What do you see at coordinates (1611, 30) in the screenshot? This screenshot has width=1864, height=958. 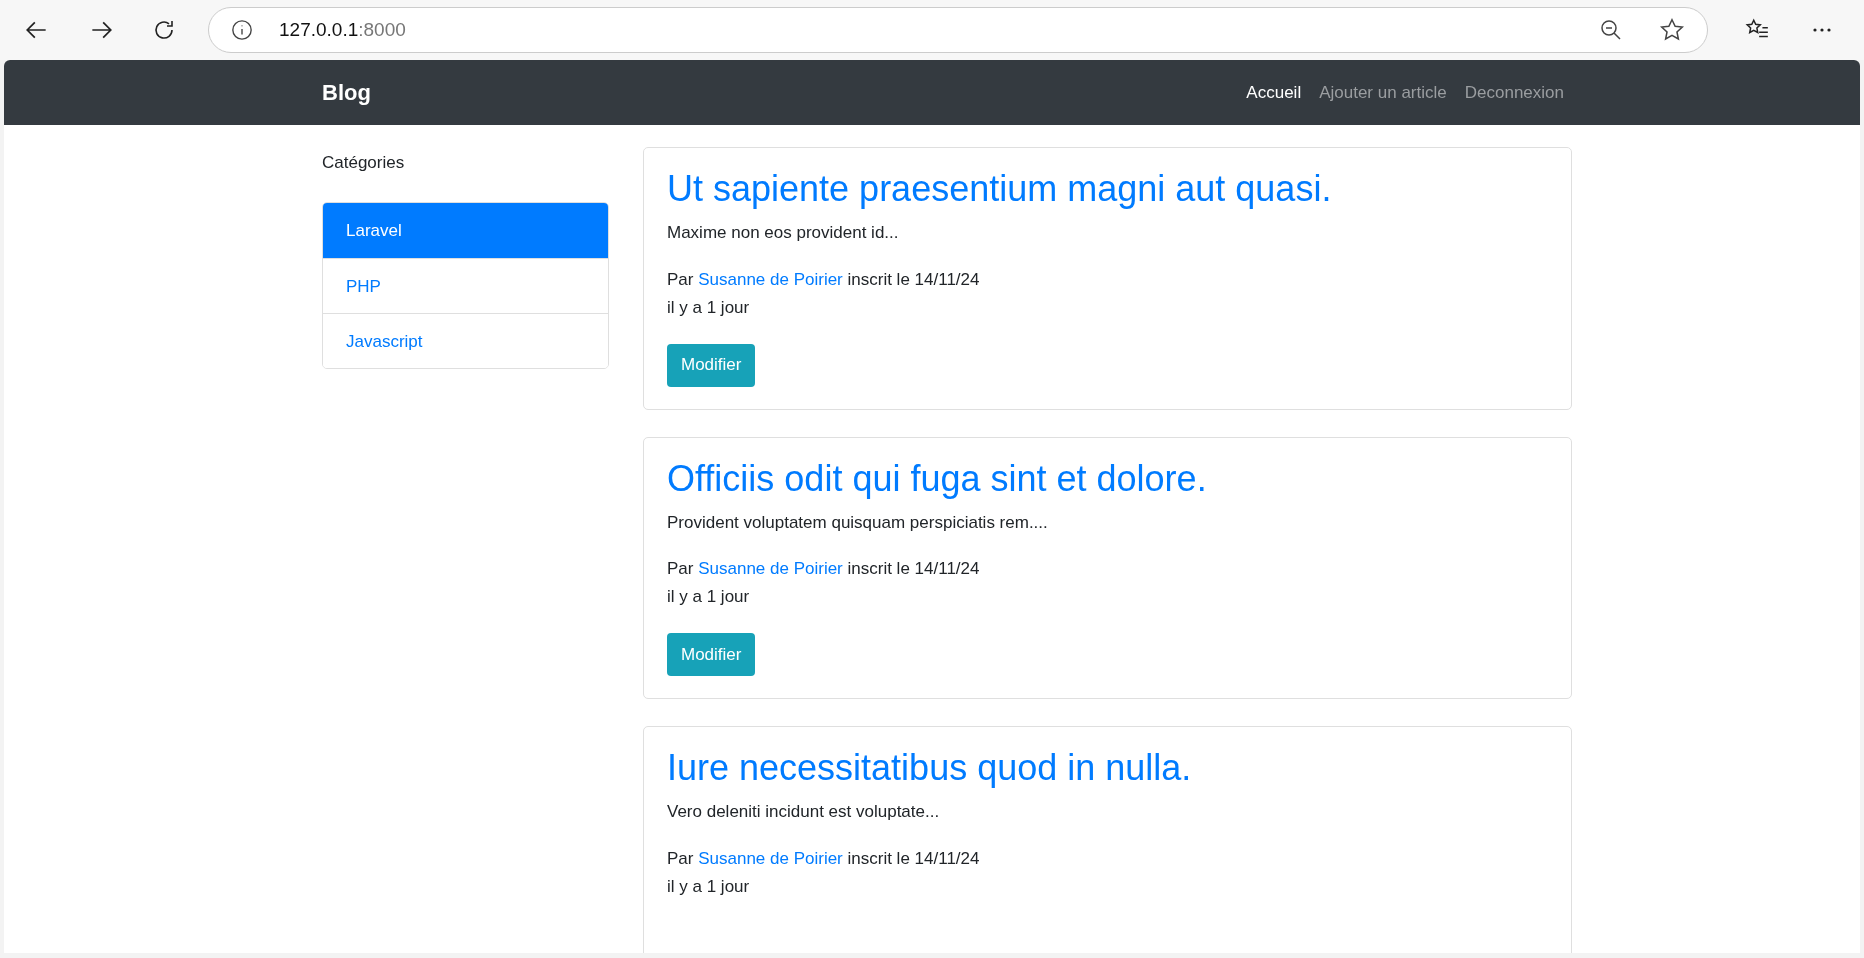 I see `zoom-out-icon` at bounding box center [1611, 30].